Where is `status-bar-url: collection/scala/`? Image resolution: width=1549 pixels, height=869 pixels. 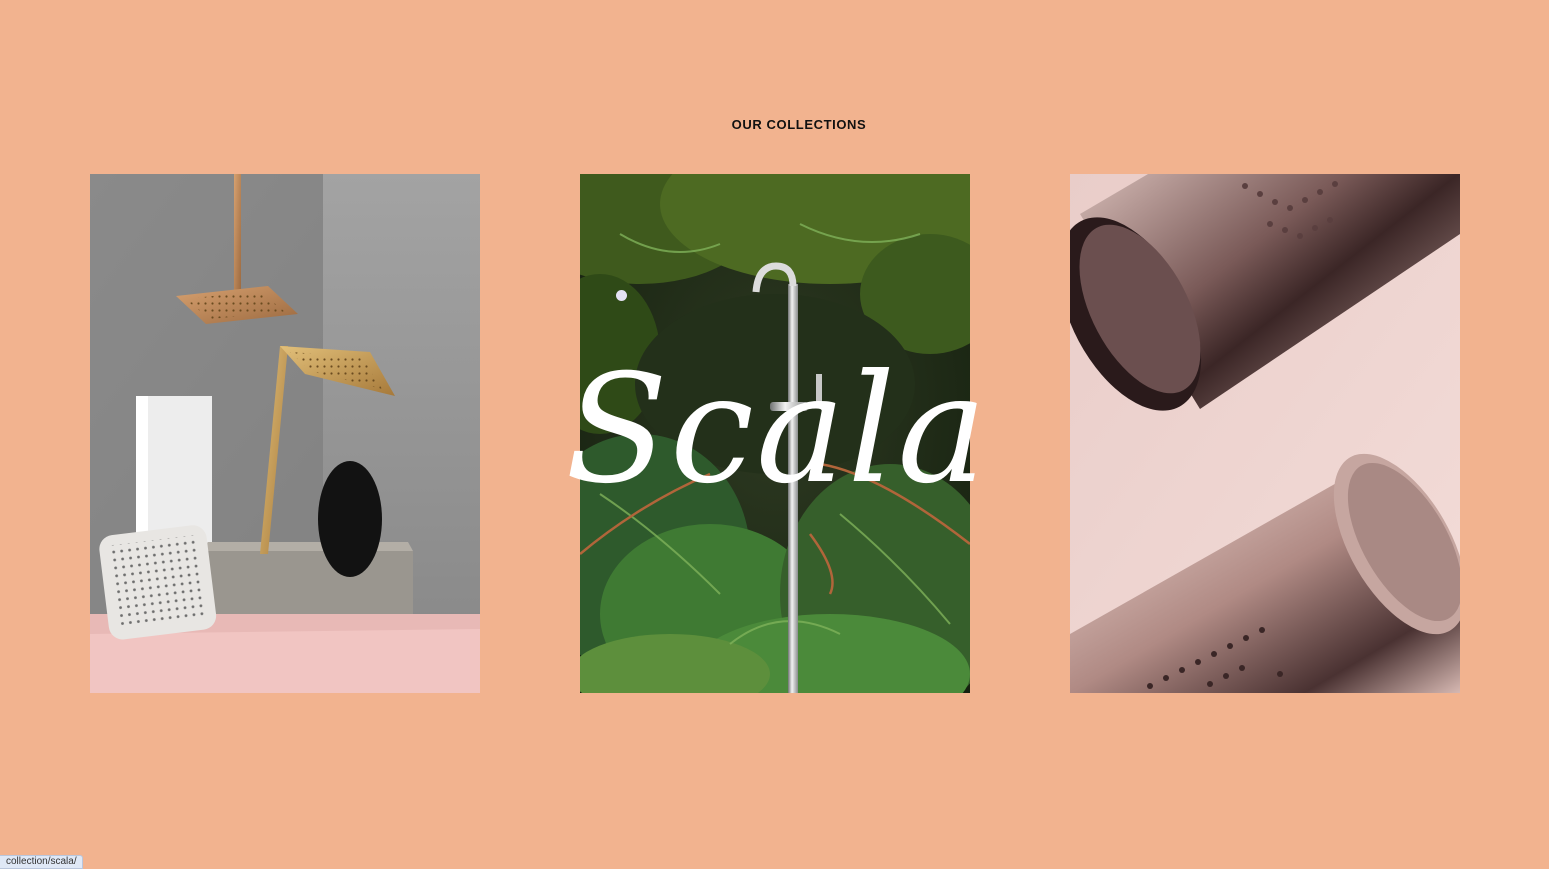
status-bar-url: collection/scala/ is located at coordinates (41, 862).